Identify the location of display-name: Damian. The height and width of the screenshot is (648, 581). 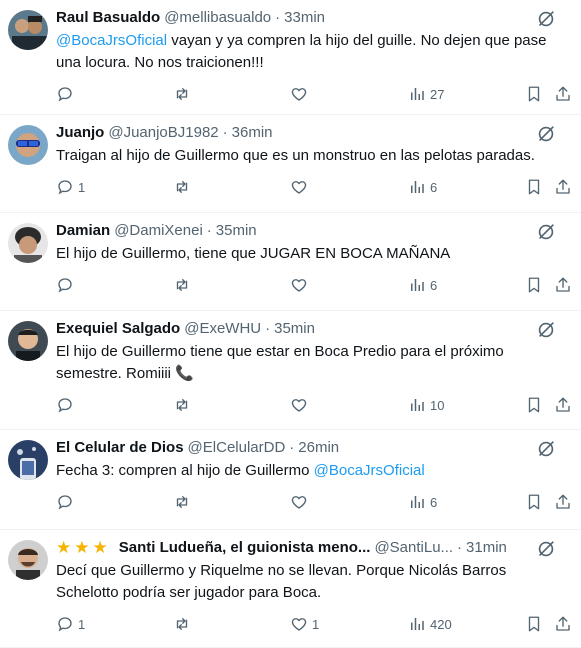
(83, 231).